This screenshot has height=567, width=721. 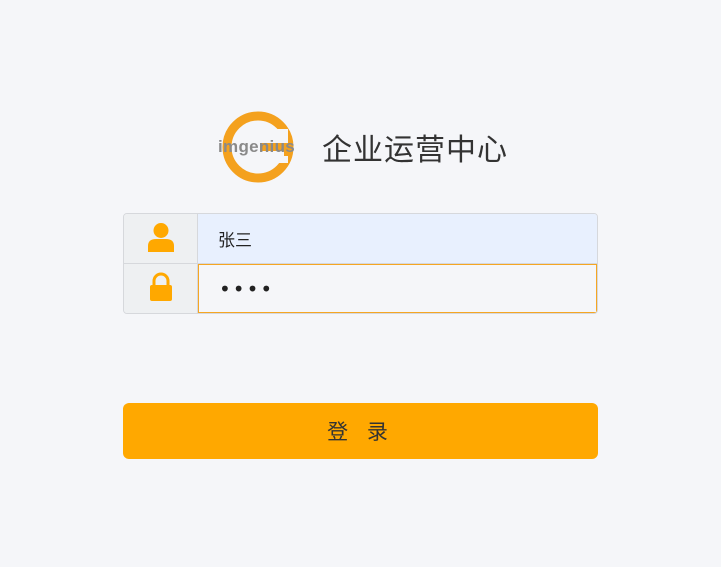 I want to click on logo-text: imgenius, so click(x=257, y=146).